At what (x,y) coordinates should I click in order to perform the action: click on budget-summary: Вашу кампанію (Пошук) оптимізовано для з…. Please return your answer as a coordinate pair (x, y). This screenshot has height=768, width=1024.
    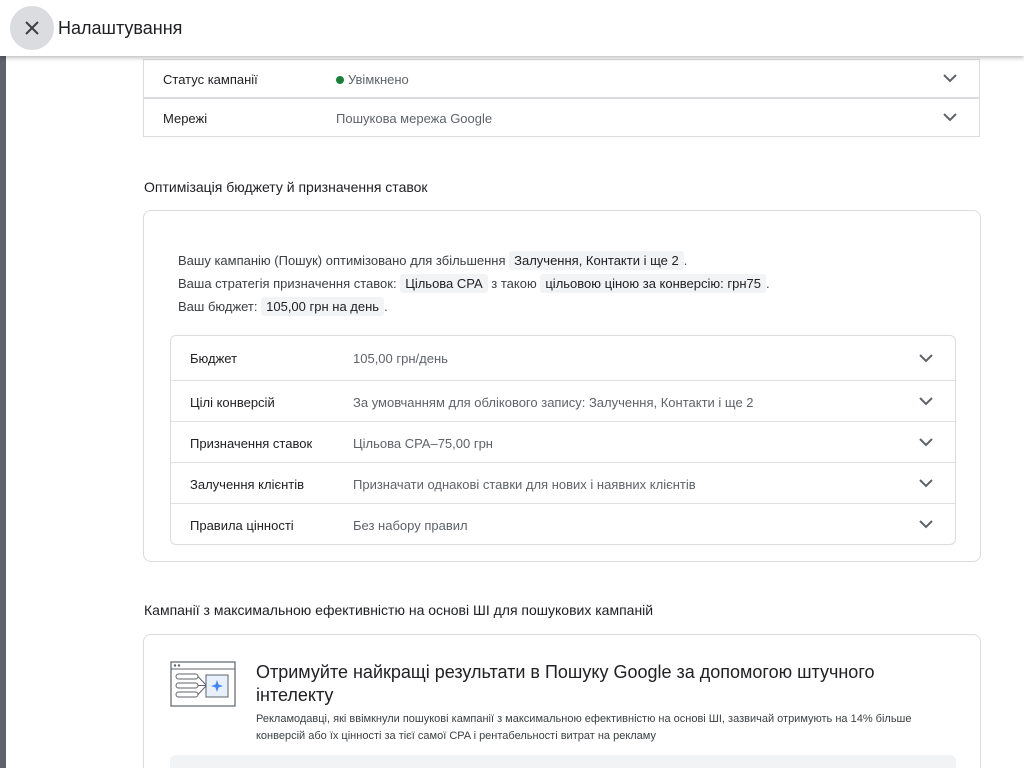
    Looking at the image, I should click on (474, 283).